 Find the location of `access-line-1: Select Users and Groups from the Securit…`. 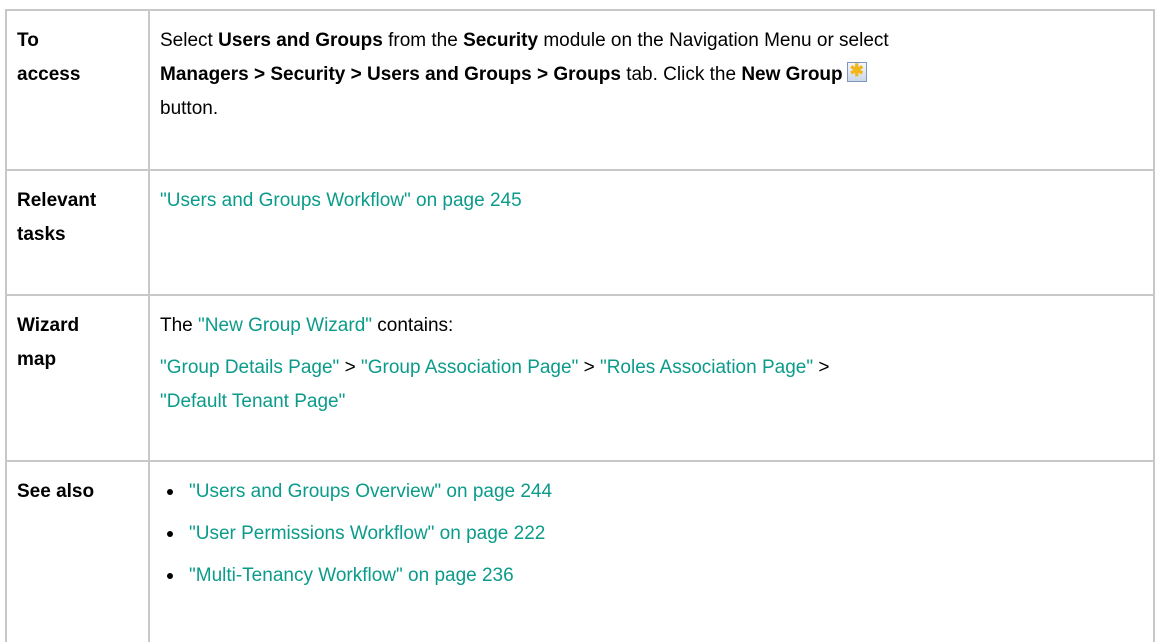

access-line-1: Select Users and Groups from the Securit… is located at coordinates (651, 41).